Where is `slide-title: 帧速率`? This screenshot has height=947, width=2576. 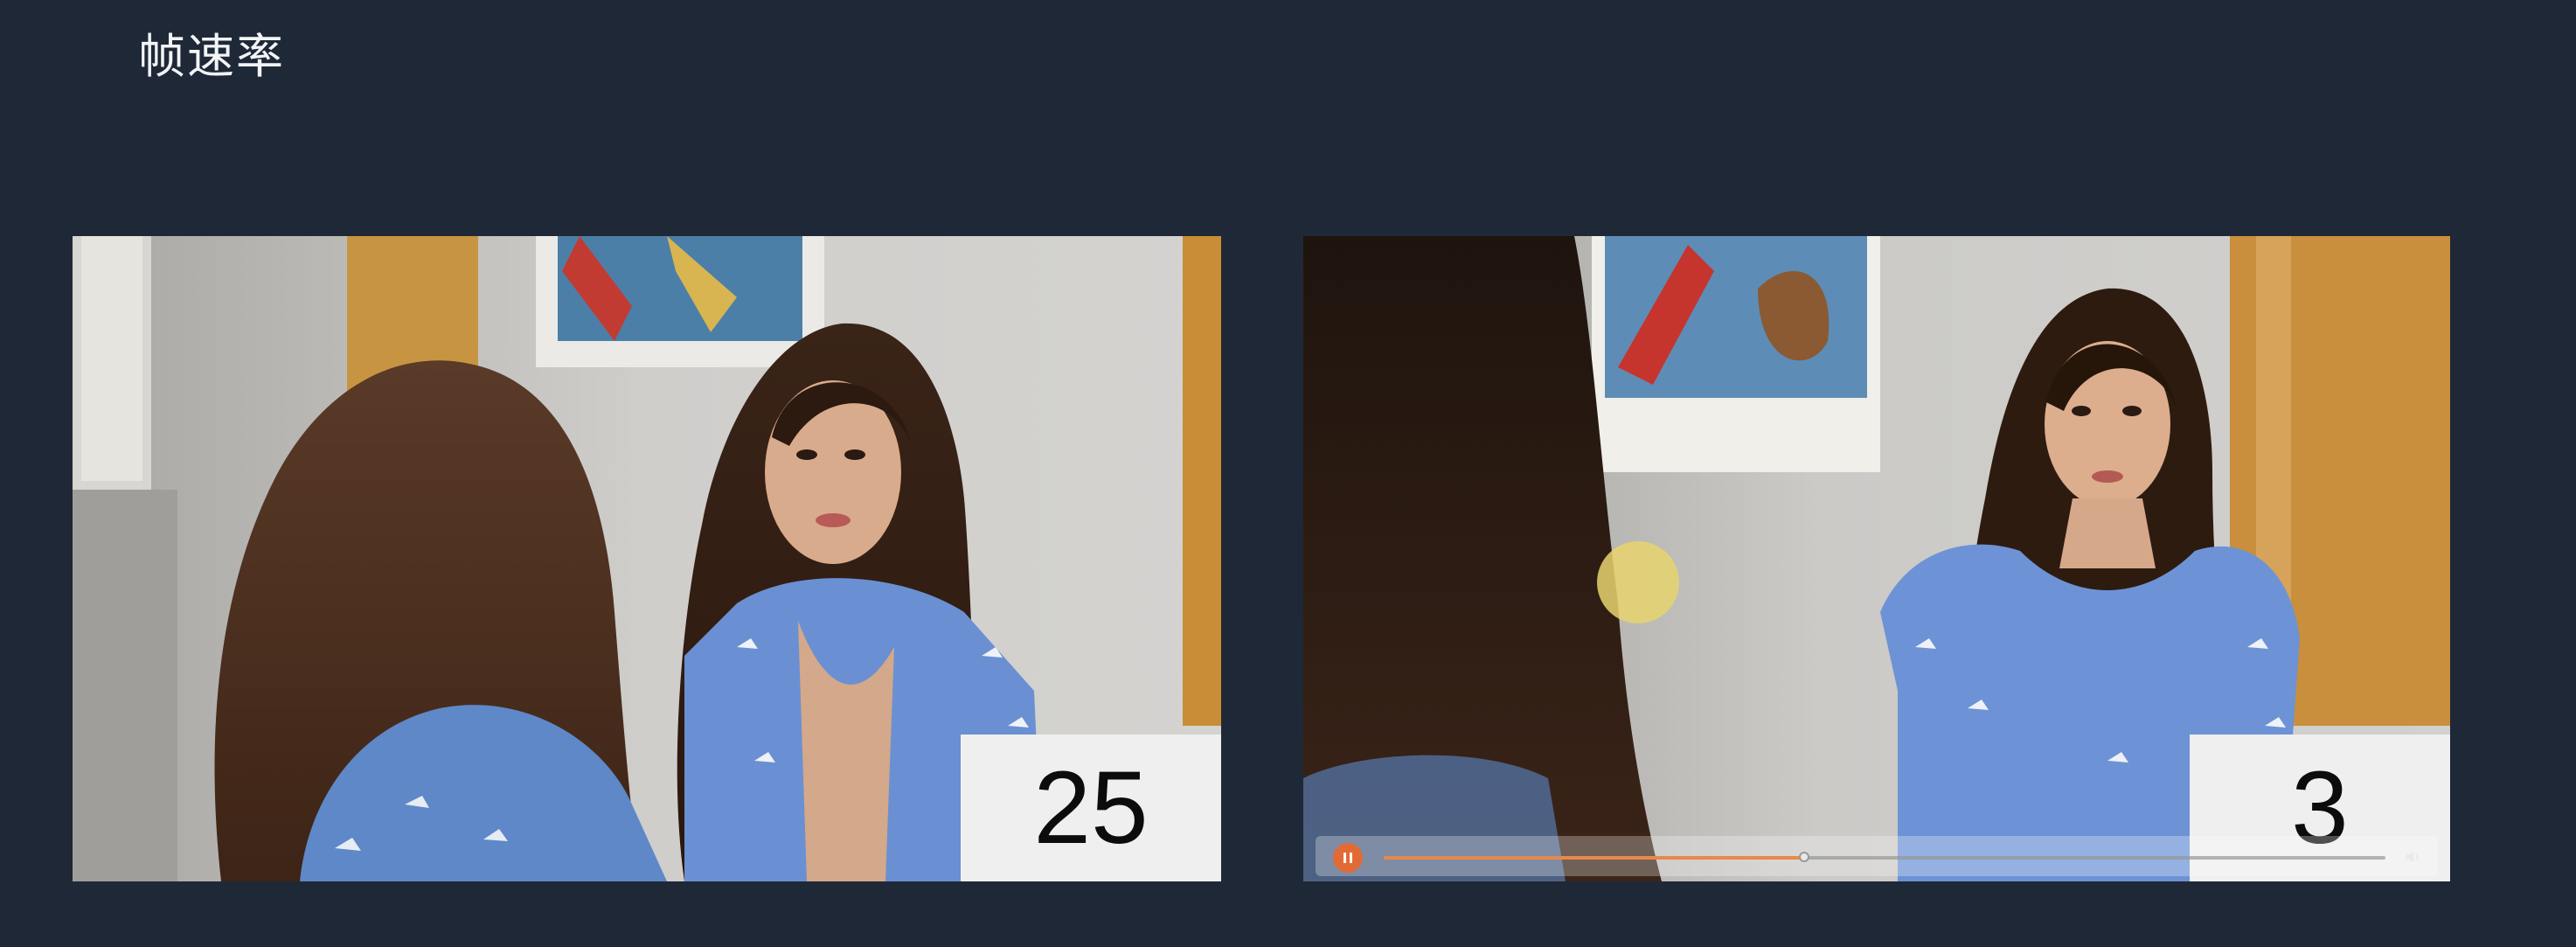
slide-title: 帧速率 is located at coordinates (212, 56).